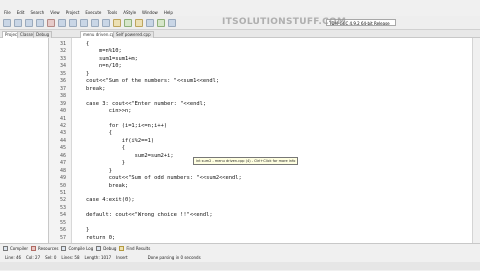 The width and height of the screenshot is (480, 271). Describe the element at coordinates (62, 140) in the screenshot. I see `line-number: 44` at that location.